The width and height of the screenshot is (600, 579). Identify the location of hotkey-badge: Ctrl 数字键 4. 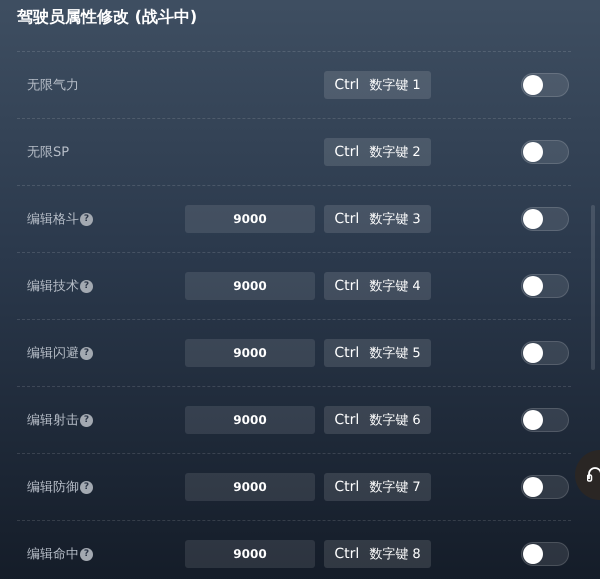
(377, 286).